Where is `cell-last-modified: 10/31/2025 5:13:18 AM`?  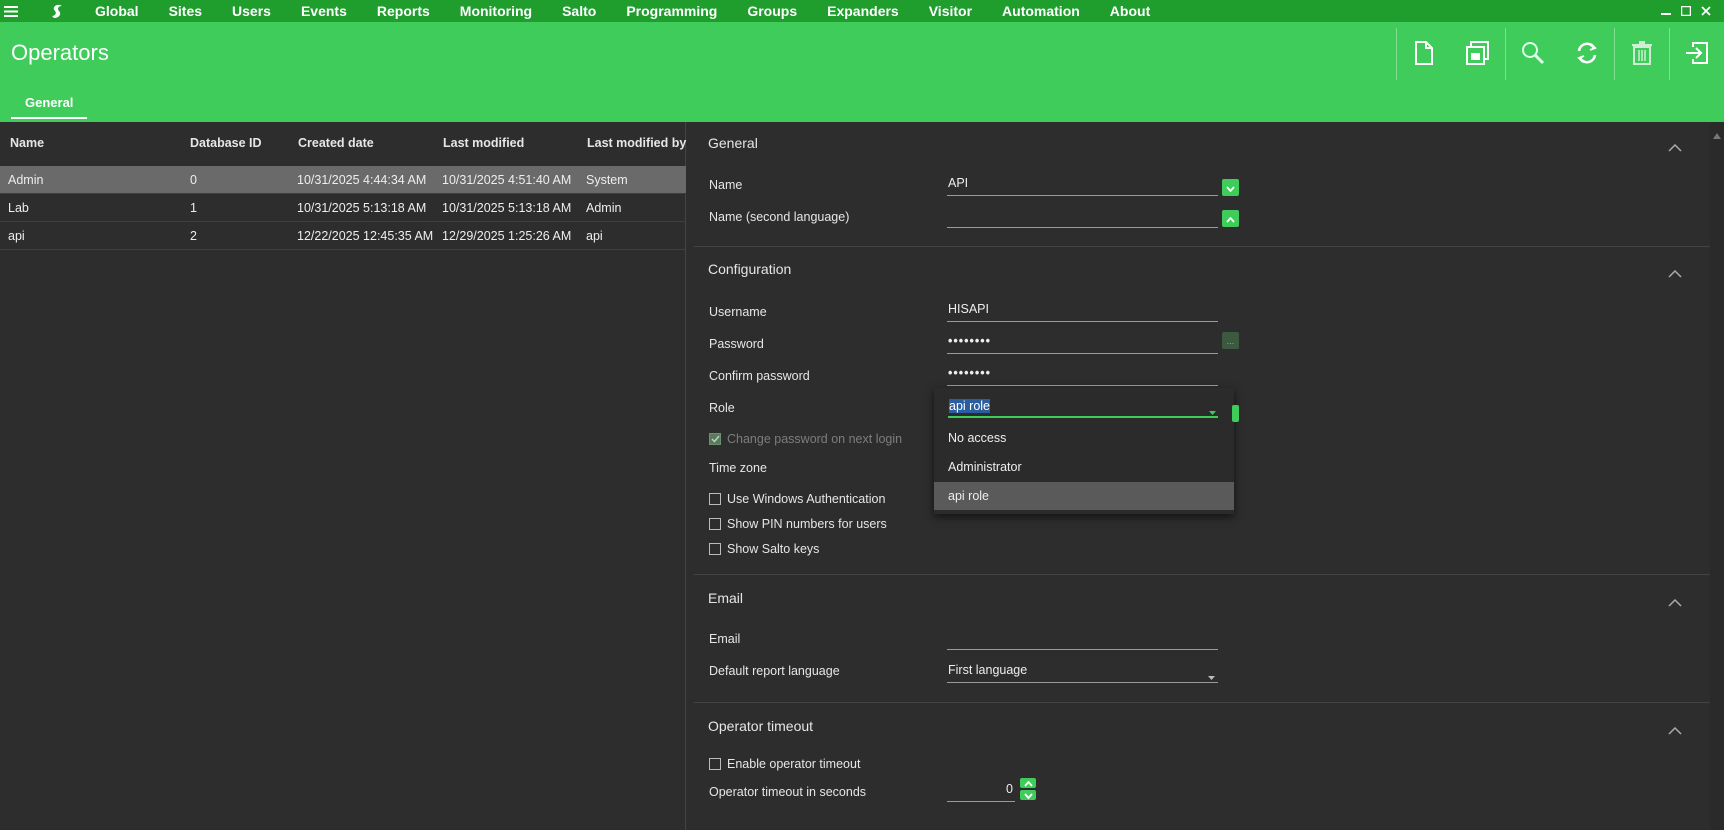 cell-last-modified: 10/31/2025 5:13:18 AM is located at coordinates (507, 208).